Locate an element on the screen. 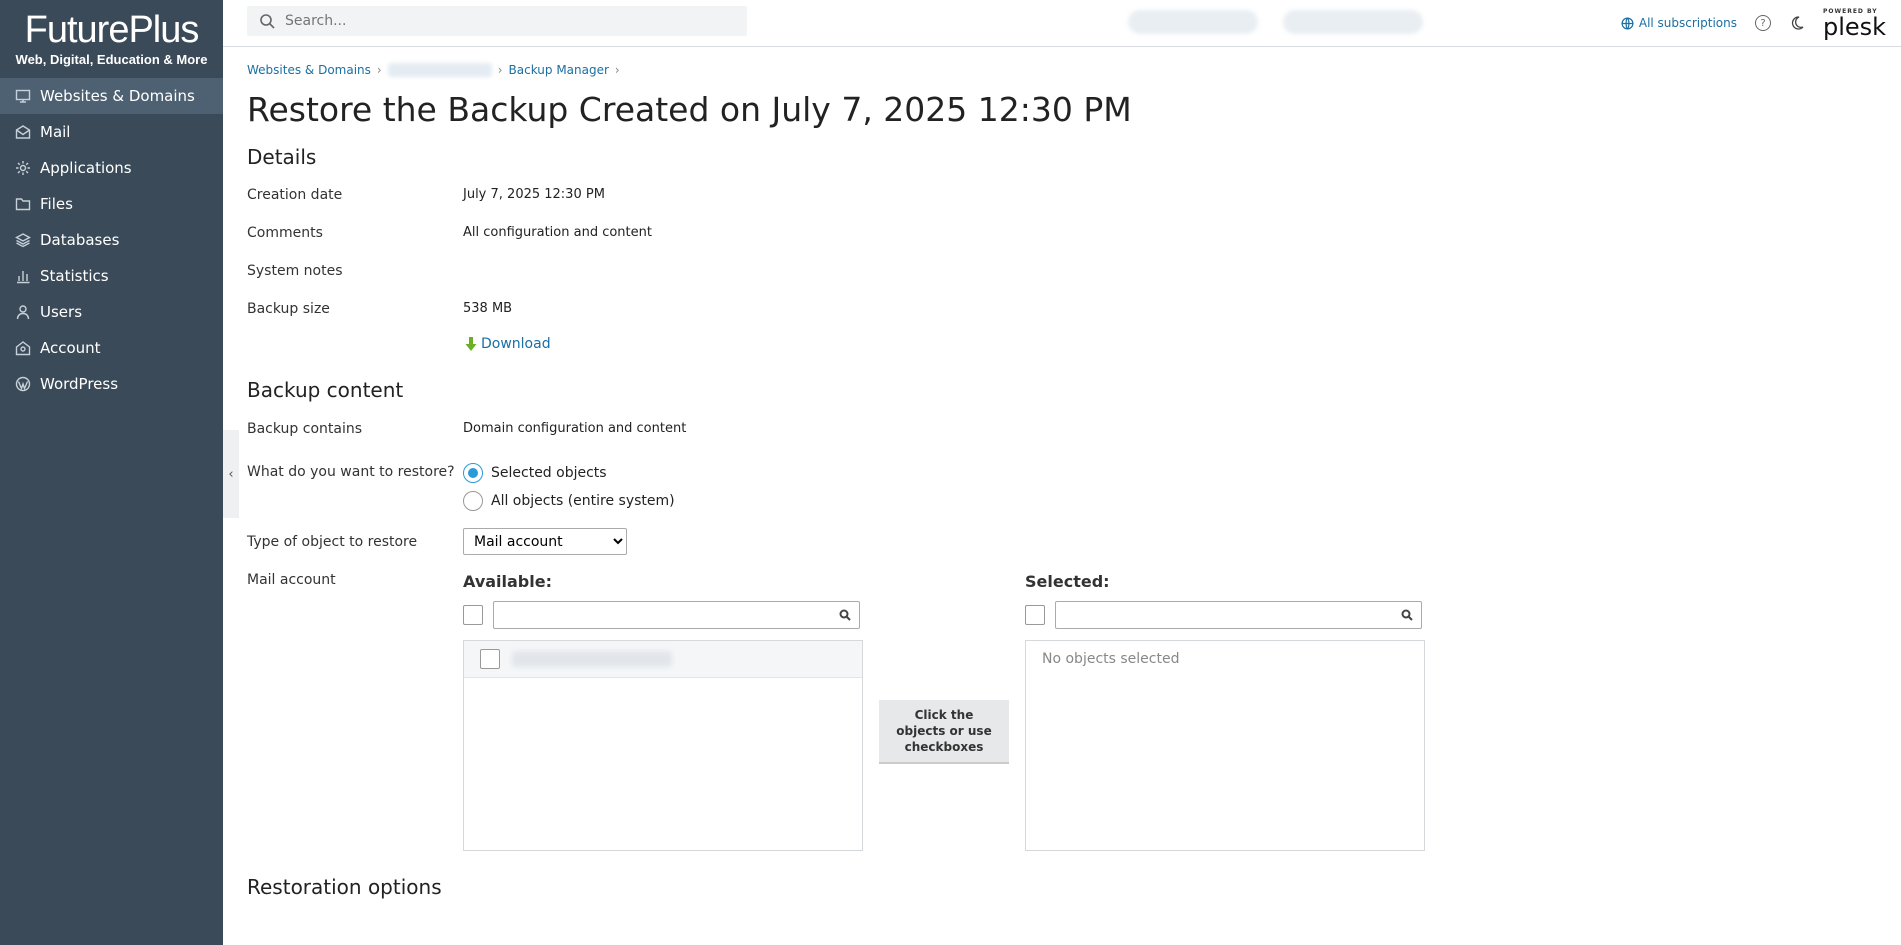  download-label: Download is located at coordinates (516, 344).